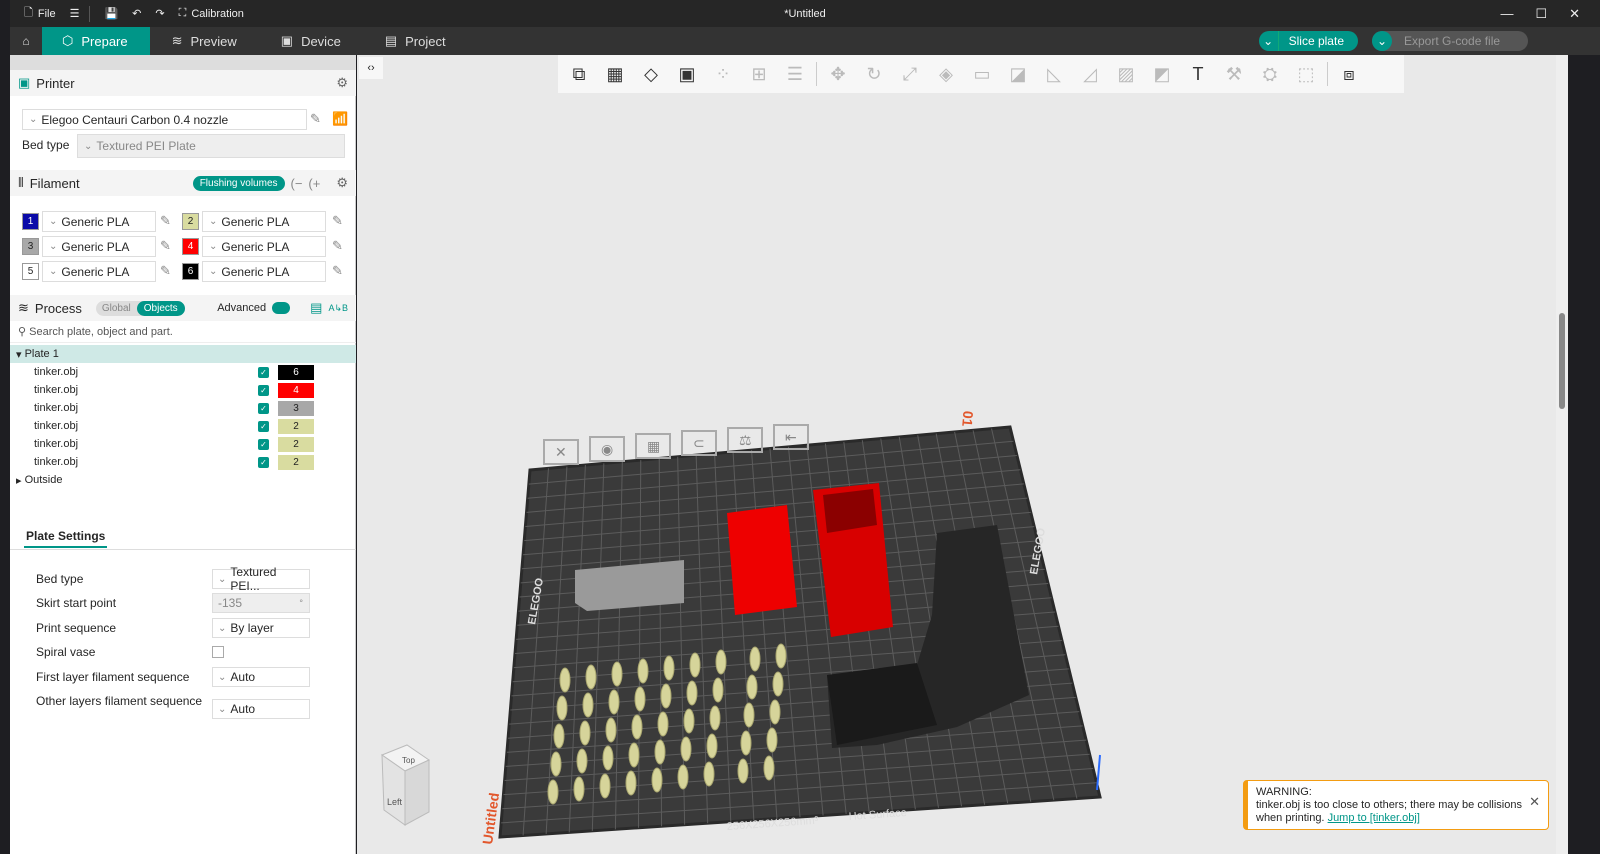  Describe the element at coordinates (183, 408) in the screenshot. I see `tree-object: tinker.obj ✓ 3` at that location.